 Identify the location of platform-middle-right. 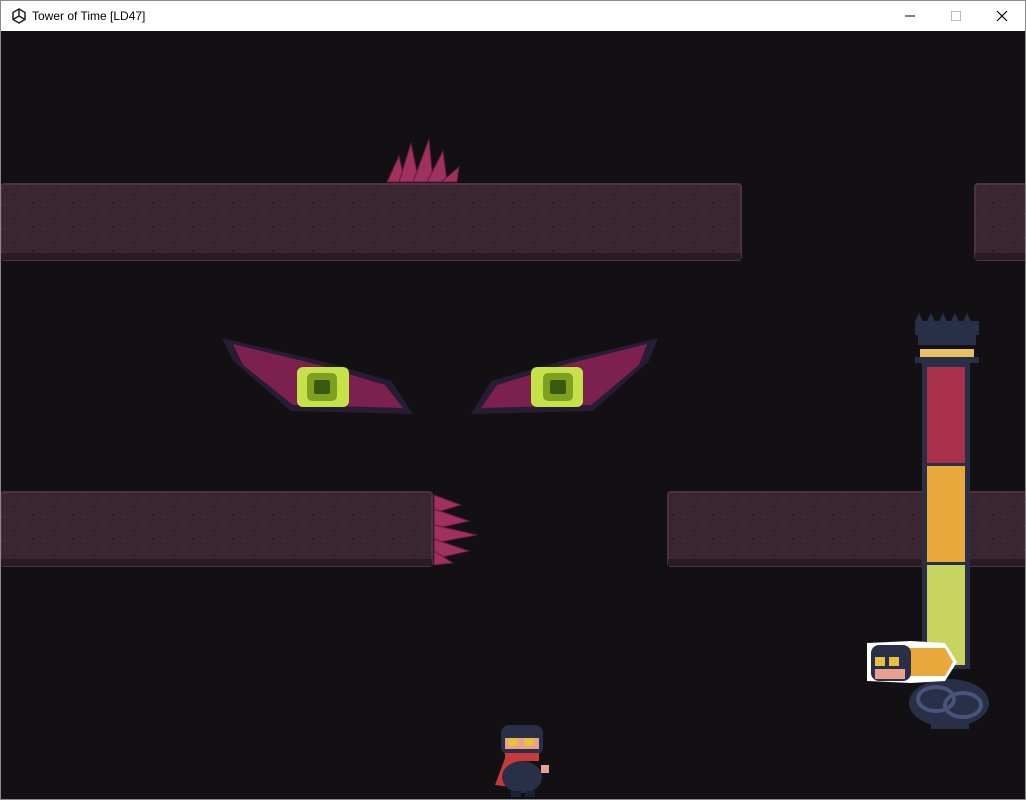
(846, 529).